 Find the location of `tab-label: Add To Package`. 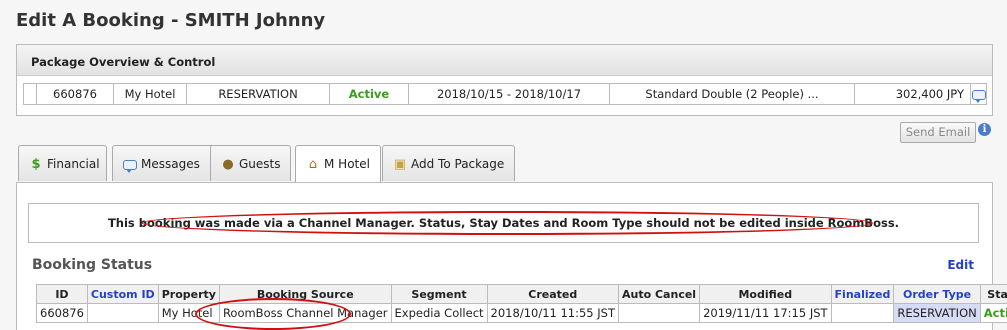

tab-label: Add To Package is located at coordinates (457, 164).